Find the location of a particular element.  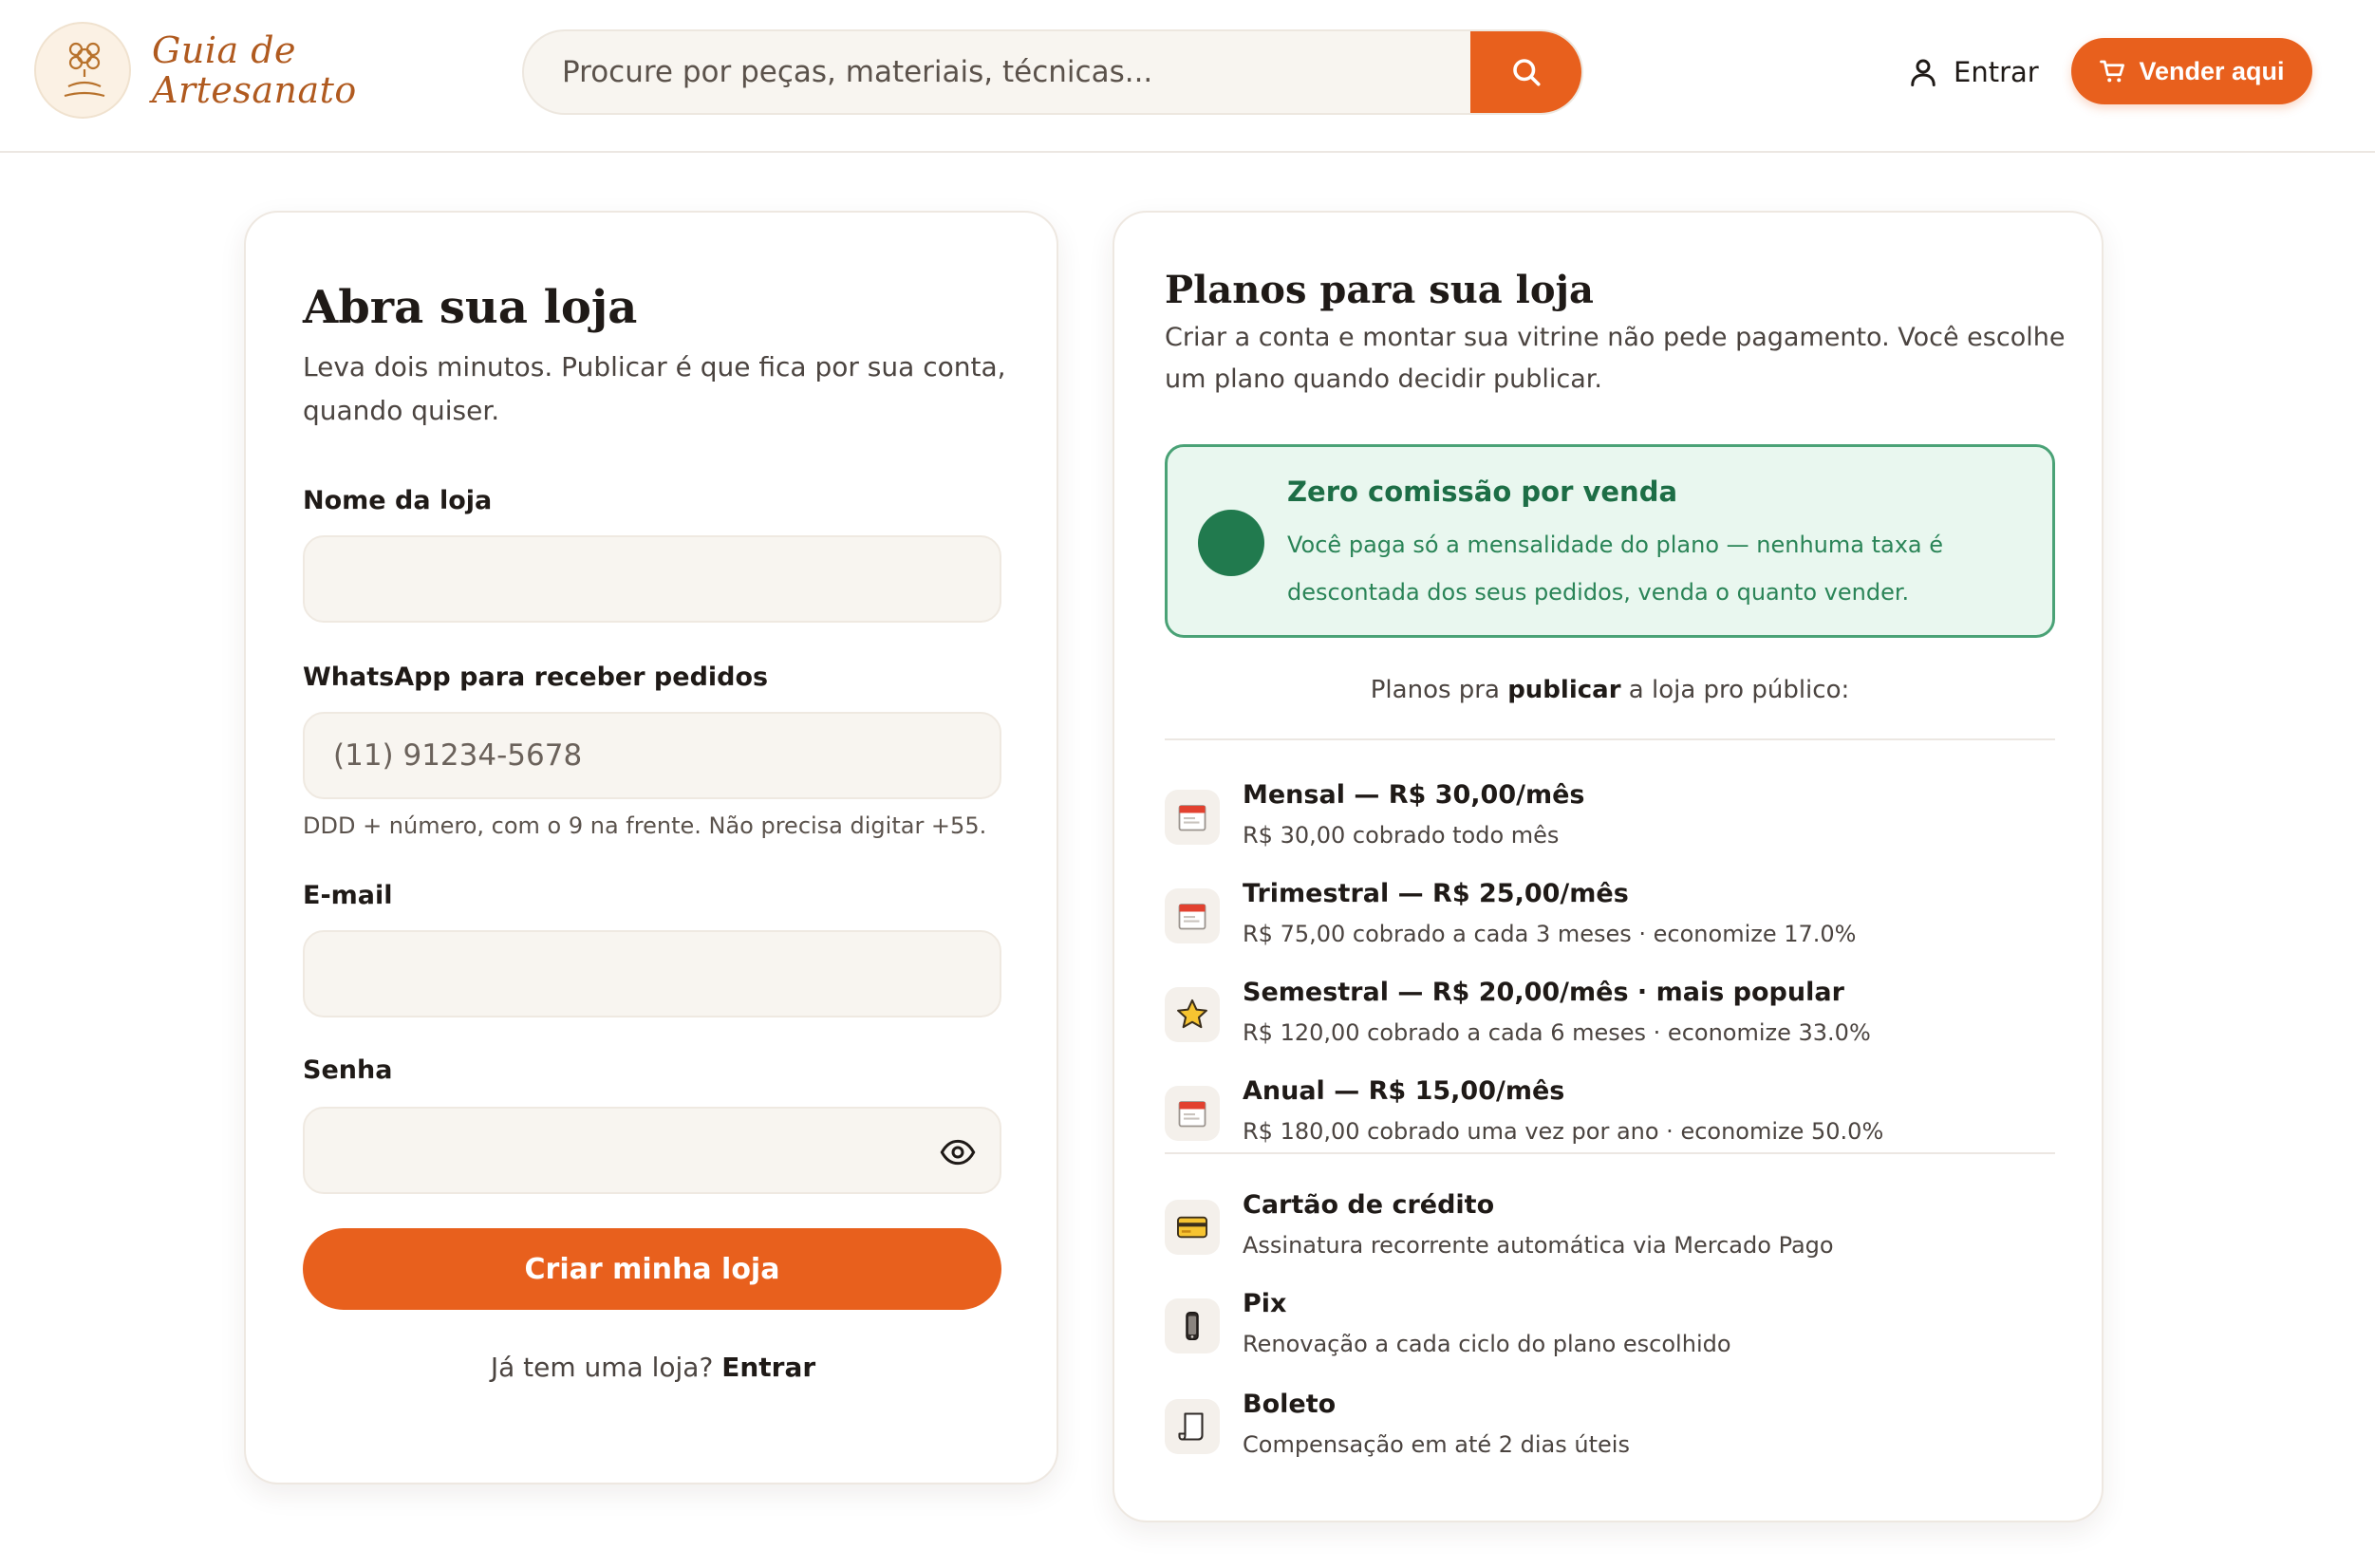

plans-divider-bottom is located at coordinates (1610, 1153).